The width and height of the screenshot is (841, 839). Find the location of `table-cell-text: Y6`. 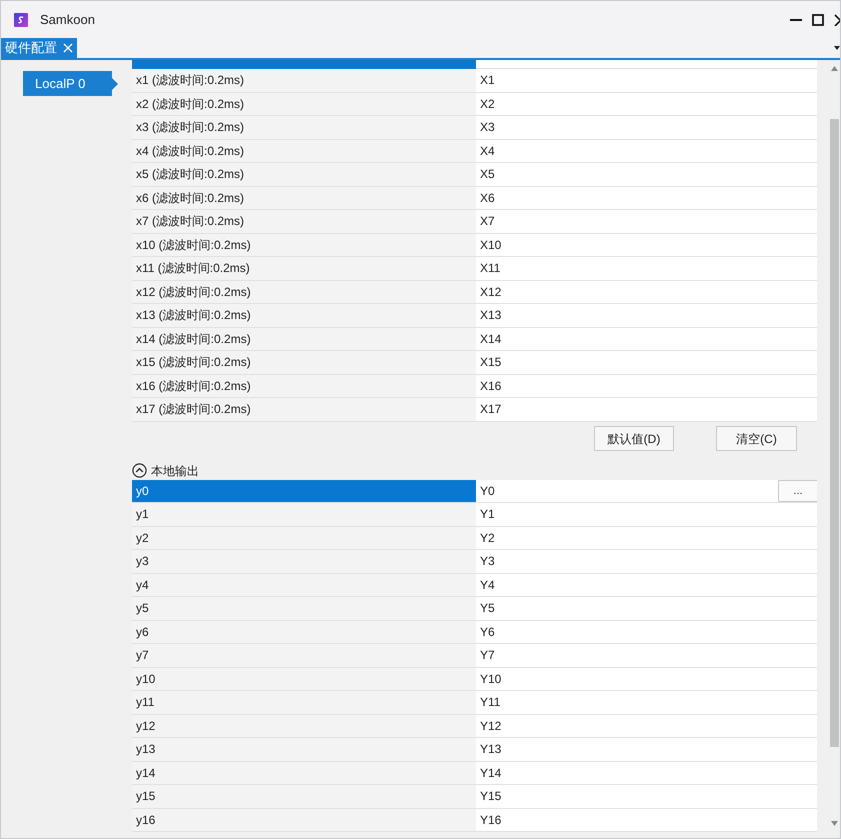

table-cell-text: Y6 is located at coordinates (487, 632).